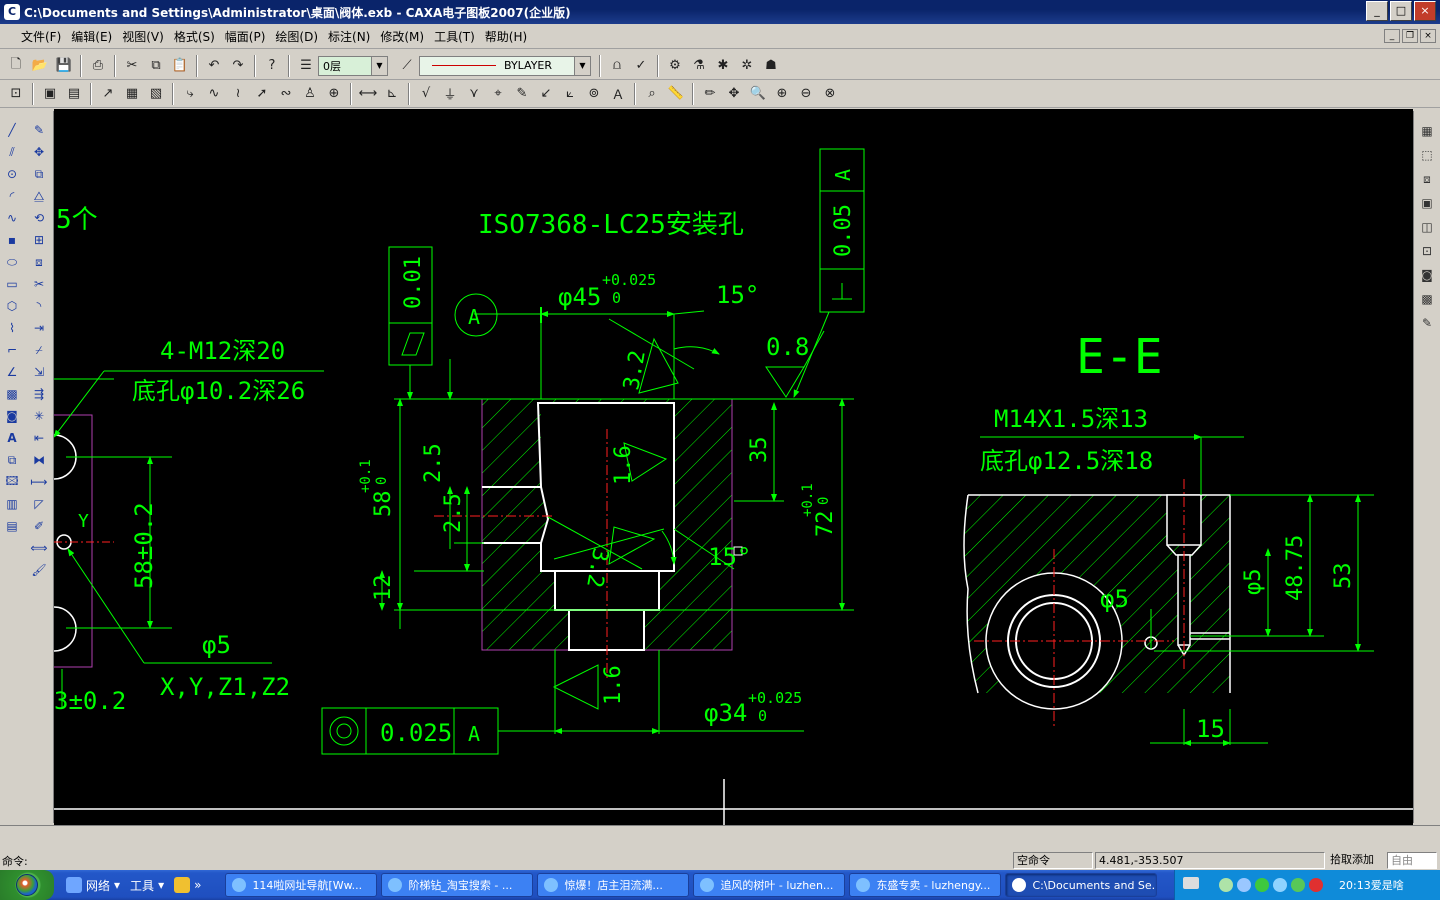 This screenshot has width=1440, height=900. I want to click on section-view-icon: ⧈, so click(1427, 179).